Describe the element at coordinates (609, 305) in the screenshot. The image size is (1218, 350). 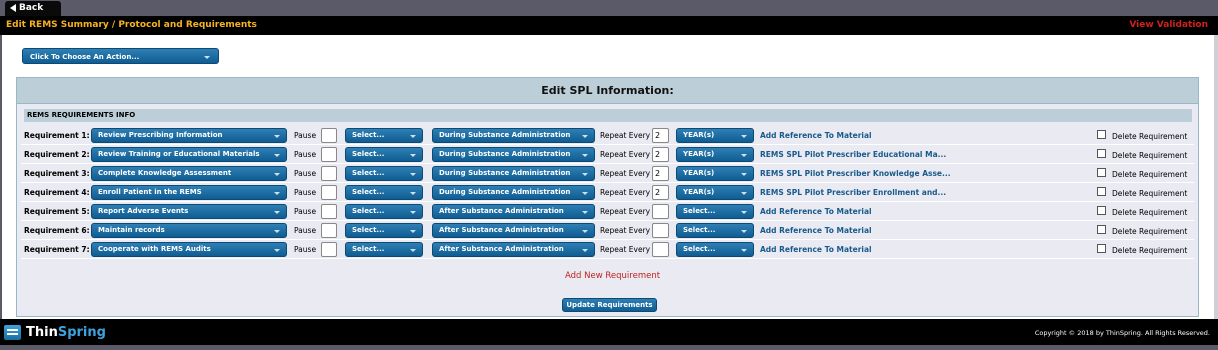
I see `update-requirements-button: Update Requirements` at that location.